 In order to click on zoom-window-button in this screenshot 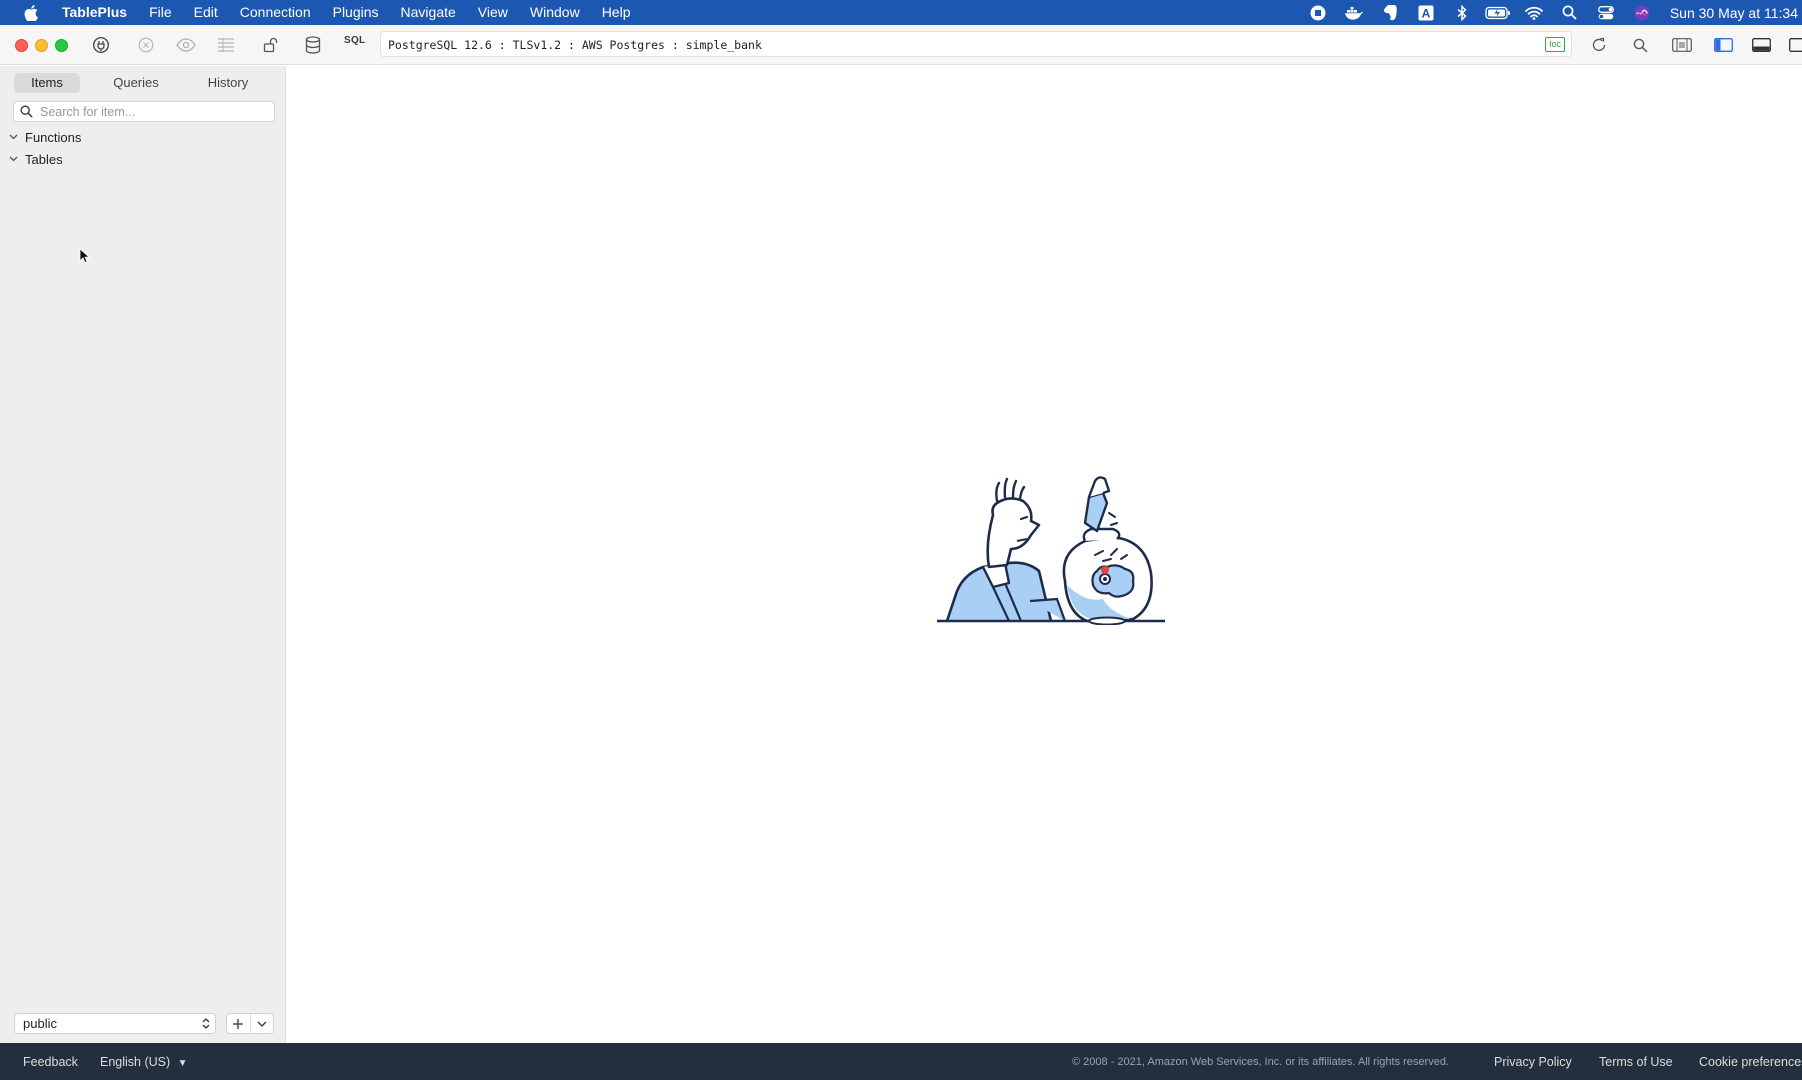, I will do `click(61, 45)`.